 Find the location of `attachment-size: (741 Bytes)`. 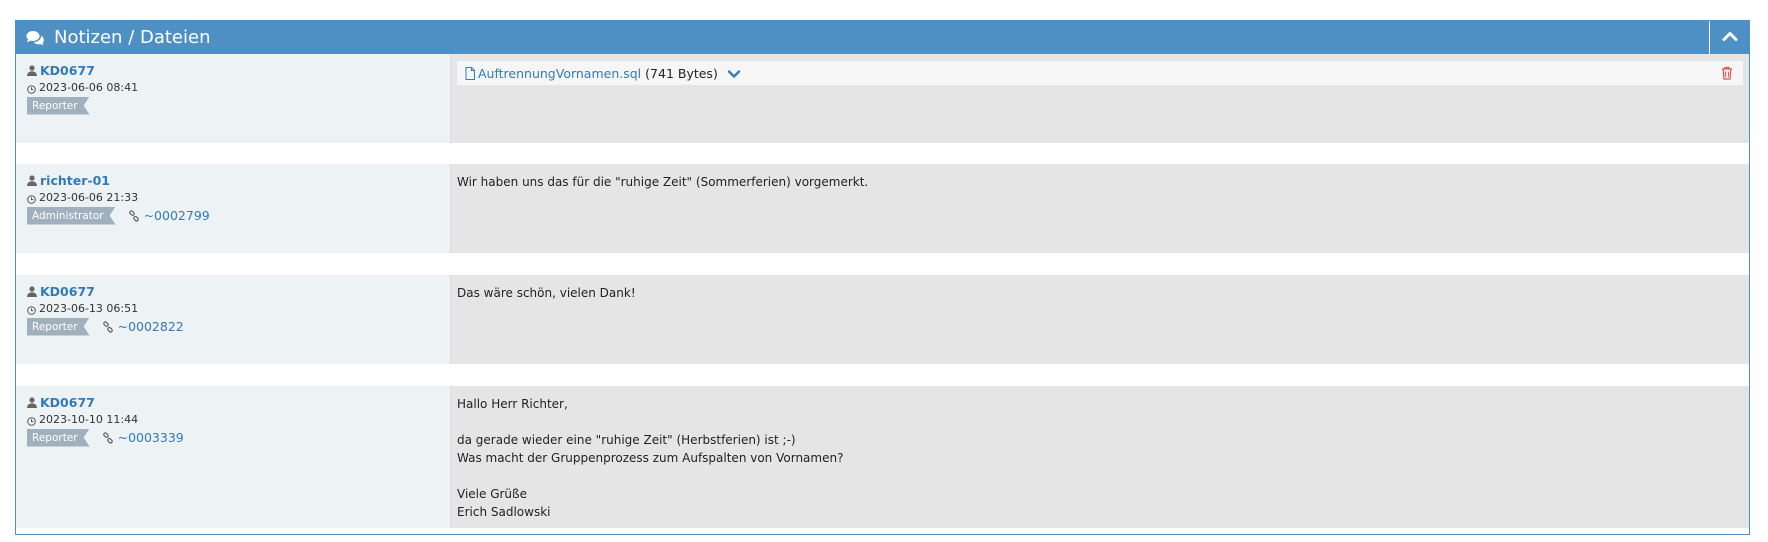

attachment-size: (741 Bytes) is located at coordinates (681, 73).